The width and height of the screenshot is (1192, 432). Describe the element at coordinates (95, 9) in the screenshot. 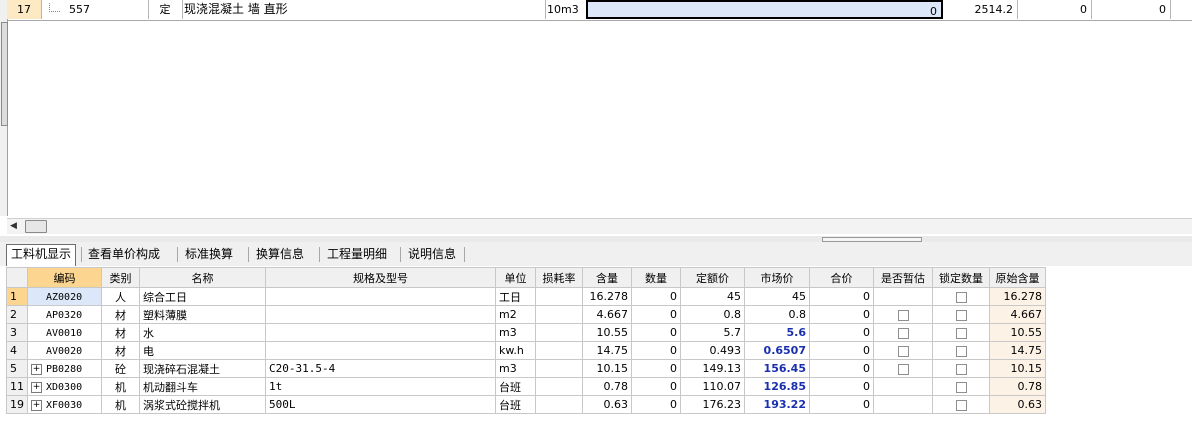

I see `code-cell: 557` at that location.